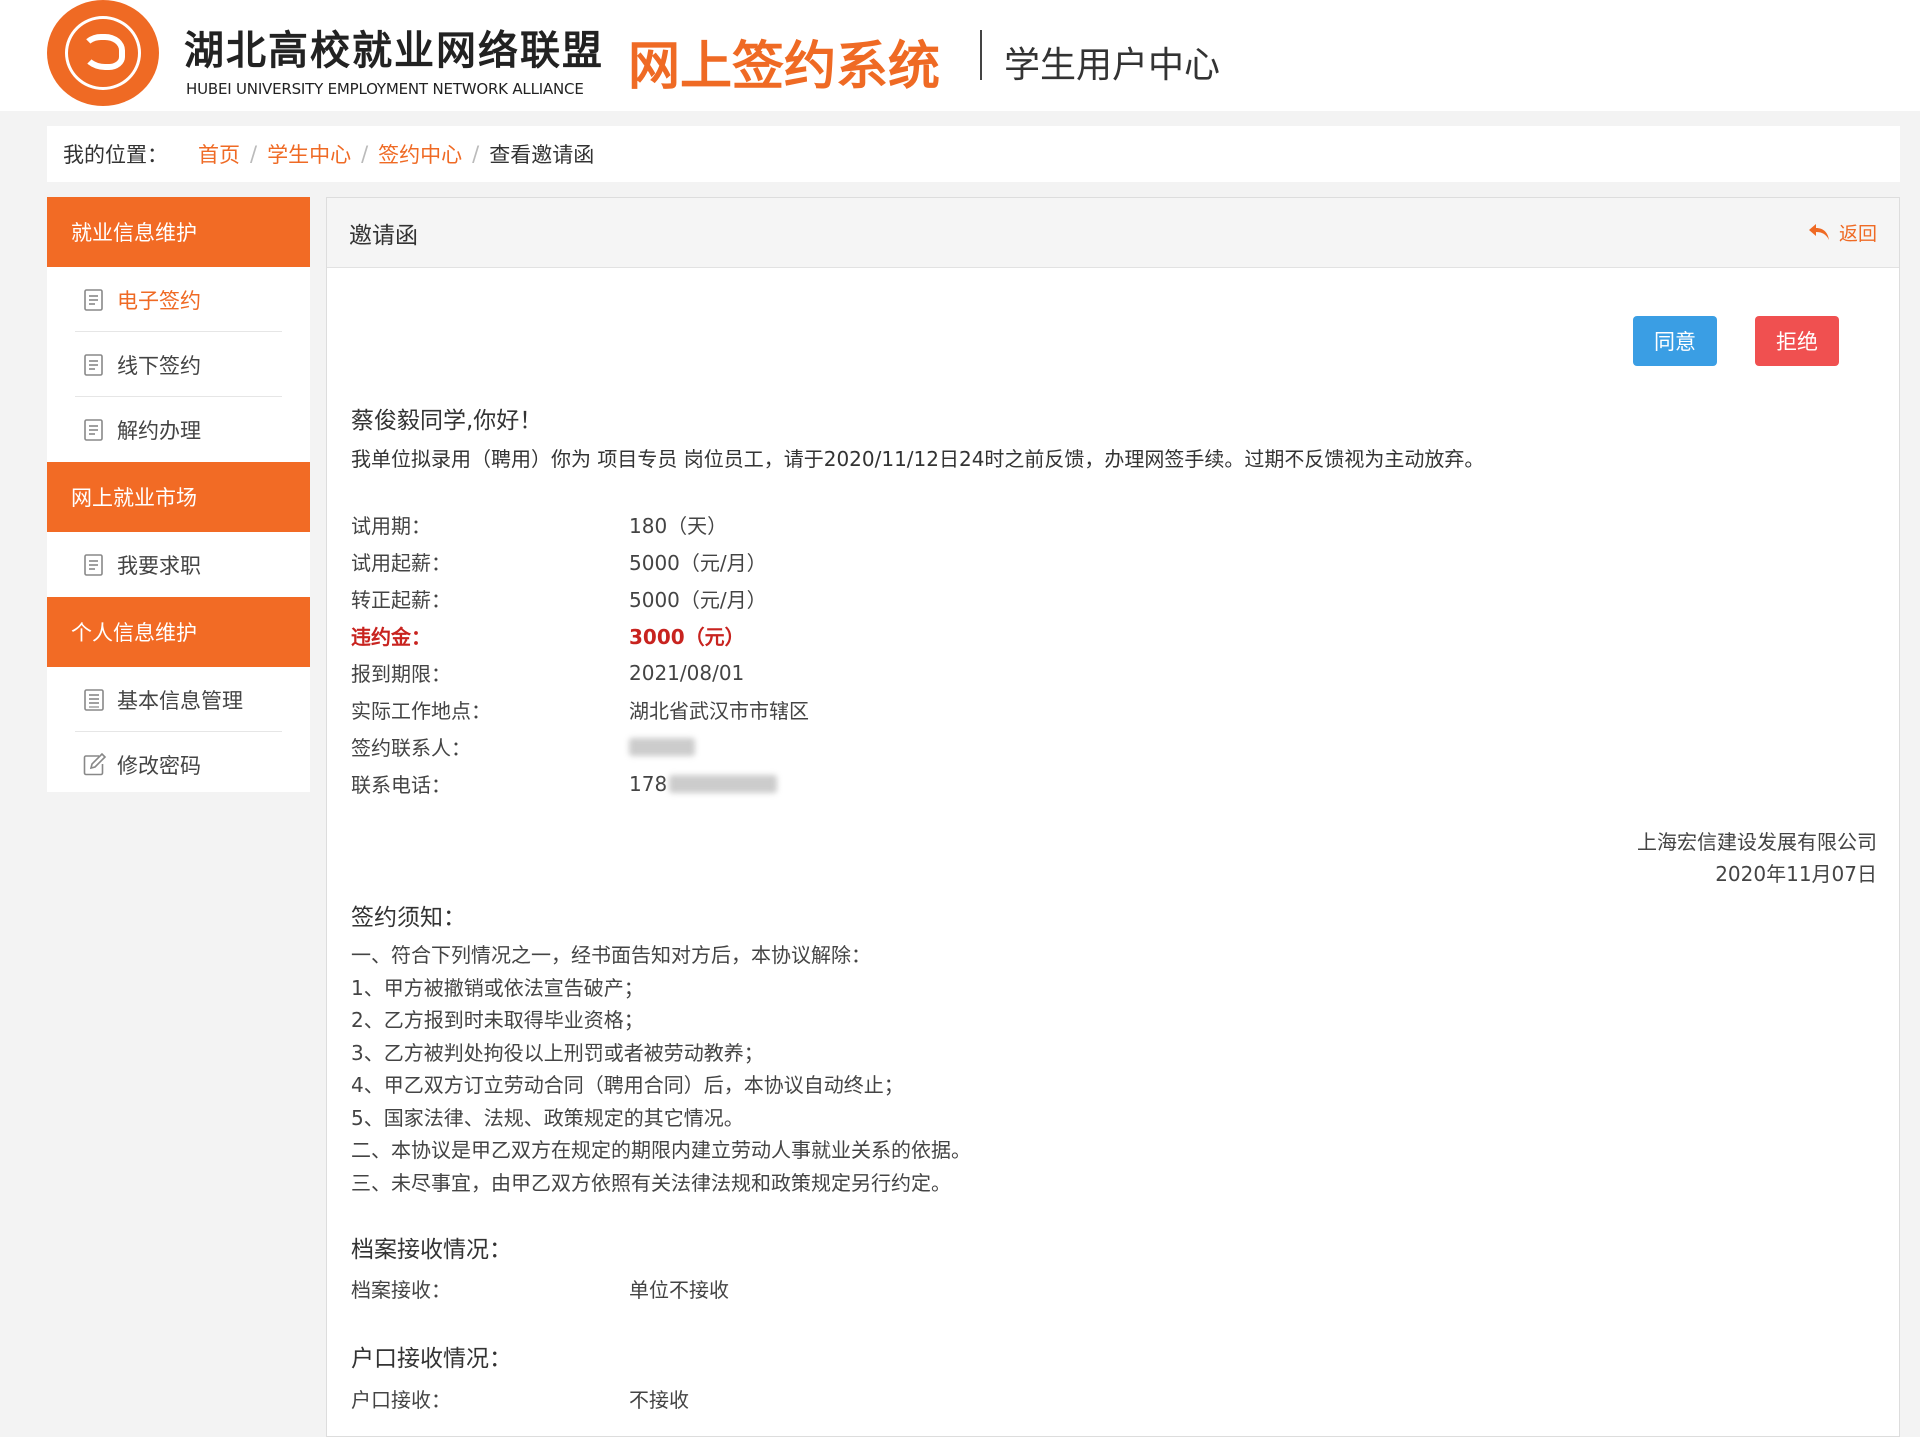 Image resolution: width=1920 pixels, height=1437 pixels. What do you see at coordinates (178, 632) in the screenshot?
I see `sidebar-group-personal-info: 个人信息维护` at bounding box center [178, 632].